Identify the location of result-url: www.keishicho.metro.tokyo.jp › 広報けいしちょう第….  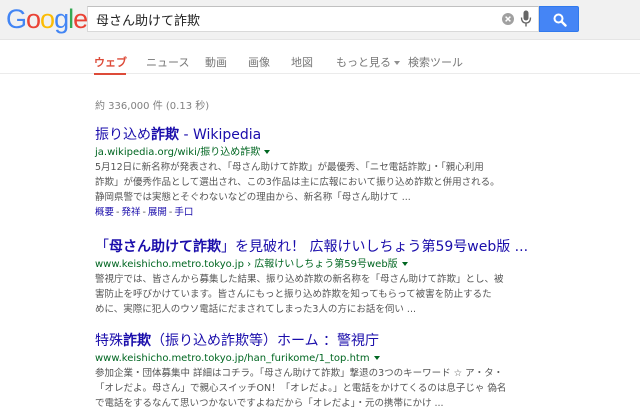
(345, 264).